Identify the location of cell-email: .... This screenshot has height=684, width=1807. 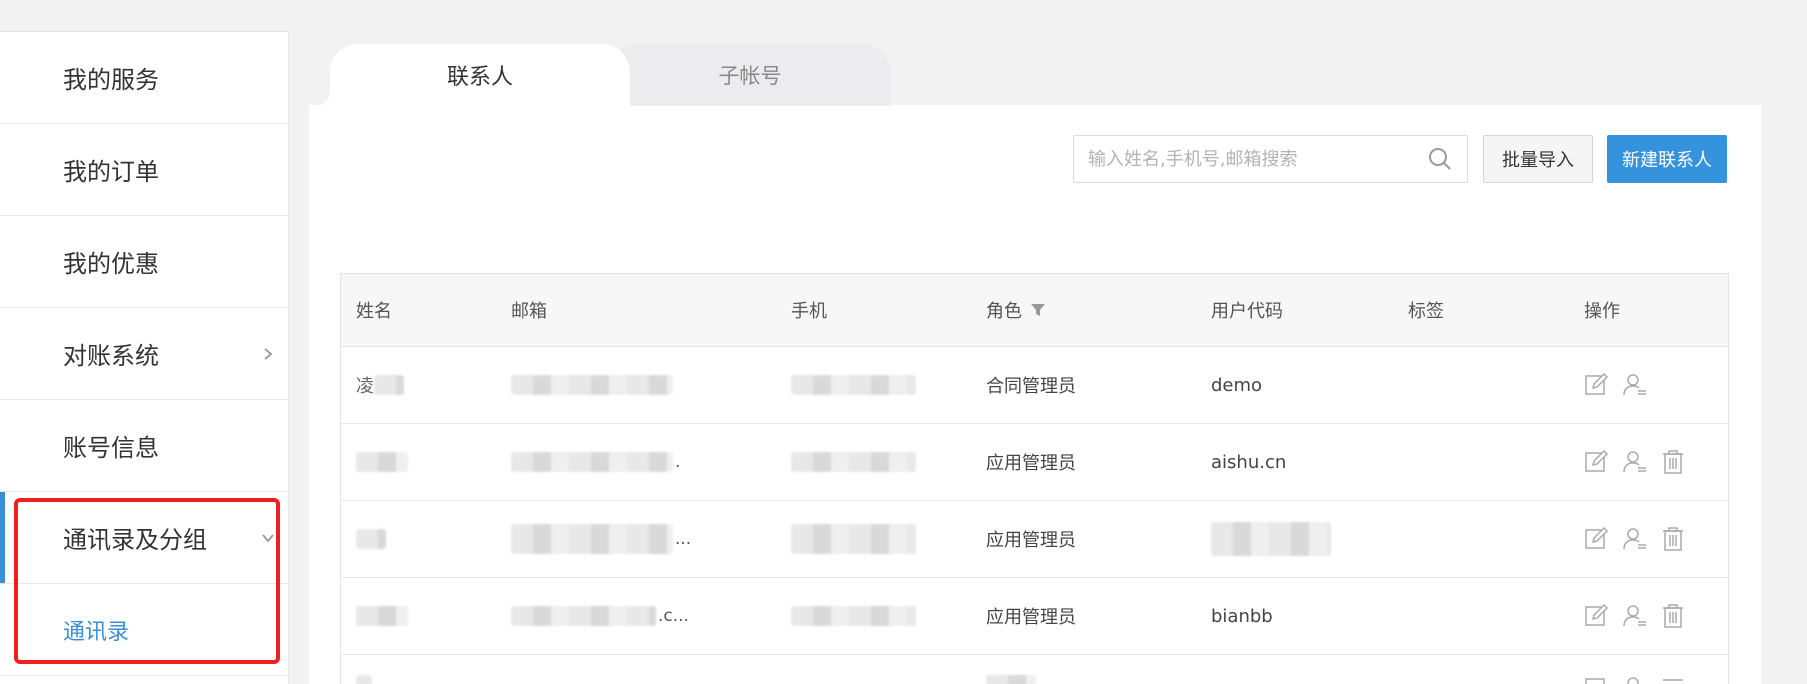
(636, 539).